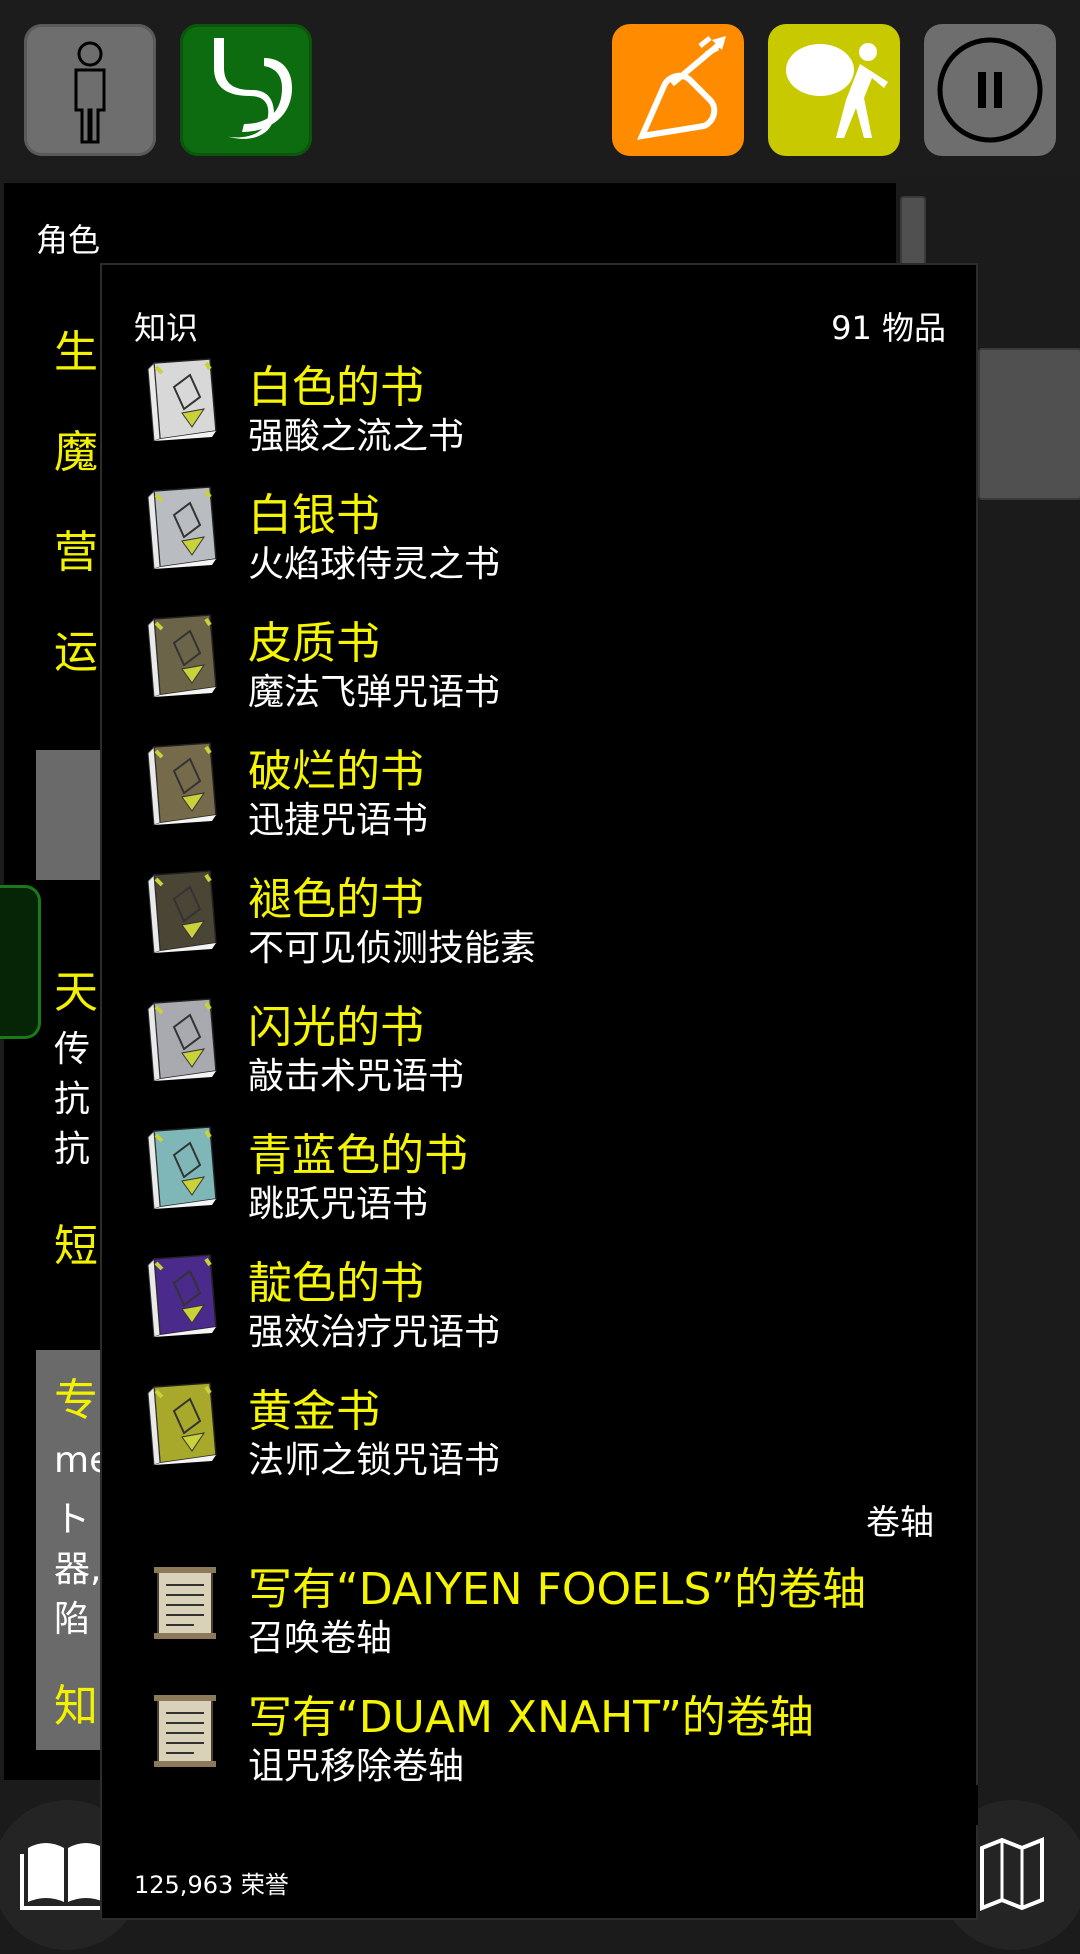 The width and height of the screenshot is (1080, 1954). I want to click on item-name: 写有“DUAM XNAHT”的卷轴, so click(531, 1717).